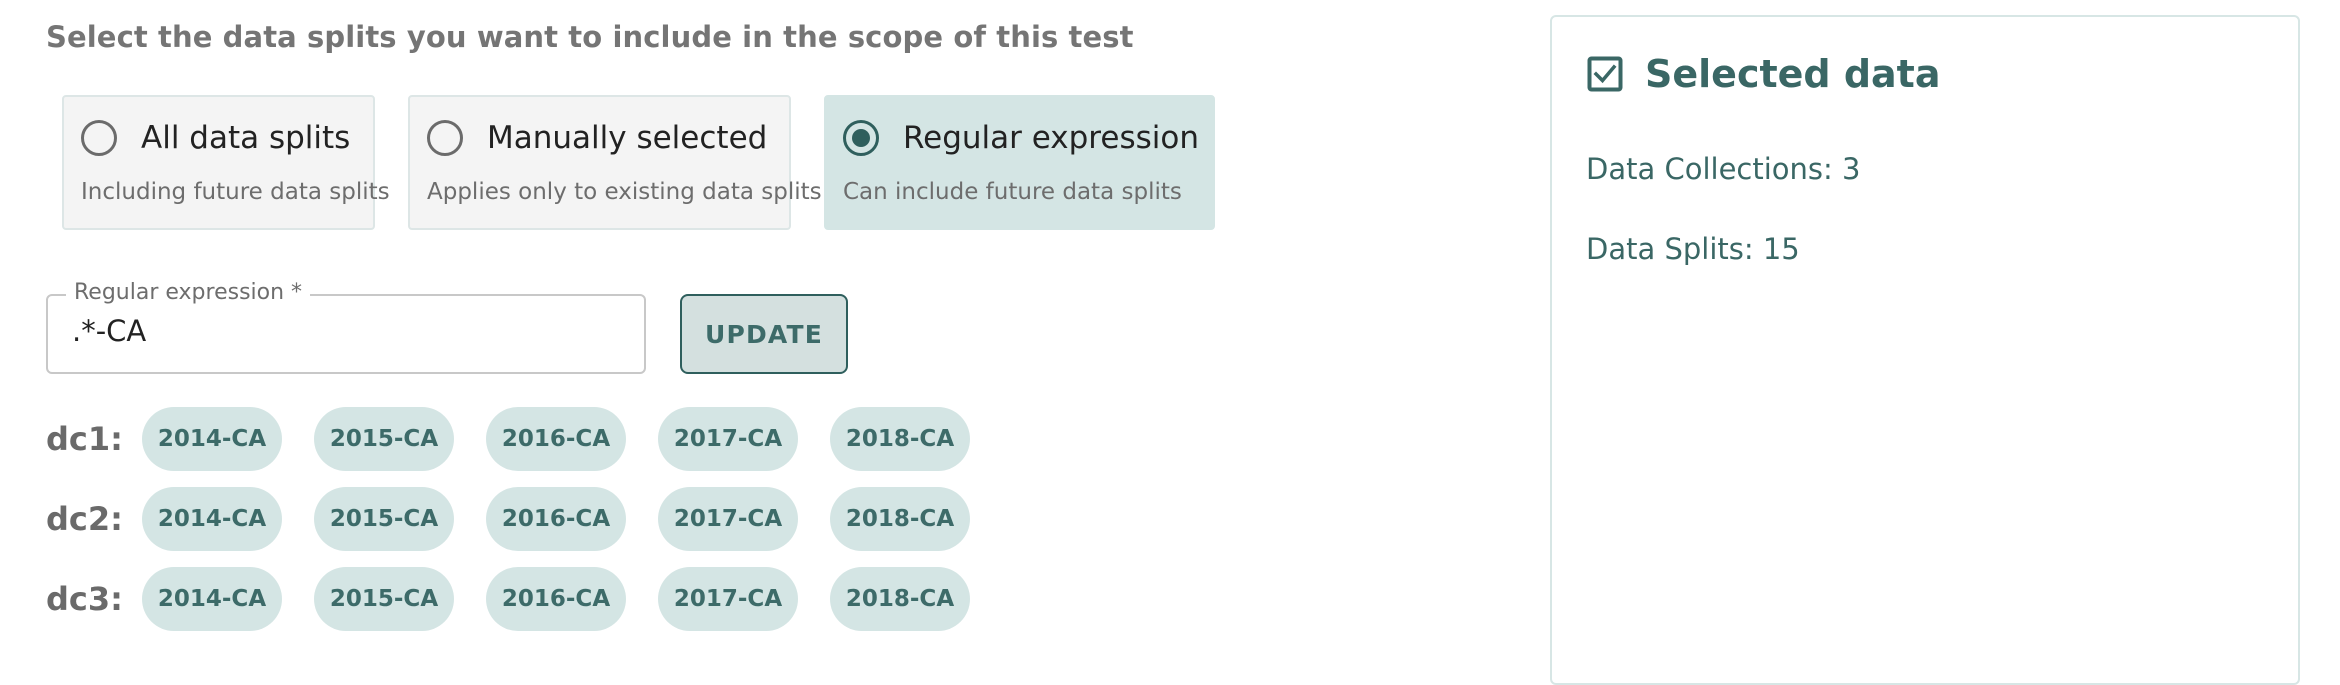  What do you see at coordinates (1605, 74) in the screenshot?
I see `checkbox-checked-icon` at bounding box center [1605, 74].